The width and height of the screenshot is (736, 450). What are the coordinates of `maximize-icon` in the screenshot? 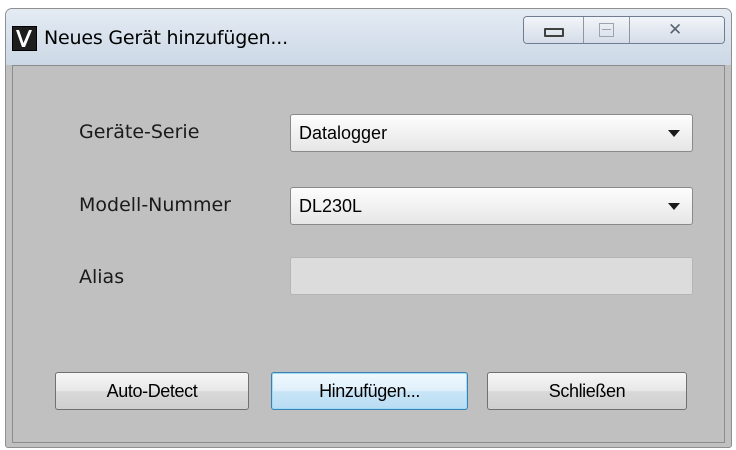 It's located at (606, 30).